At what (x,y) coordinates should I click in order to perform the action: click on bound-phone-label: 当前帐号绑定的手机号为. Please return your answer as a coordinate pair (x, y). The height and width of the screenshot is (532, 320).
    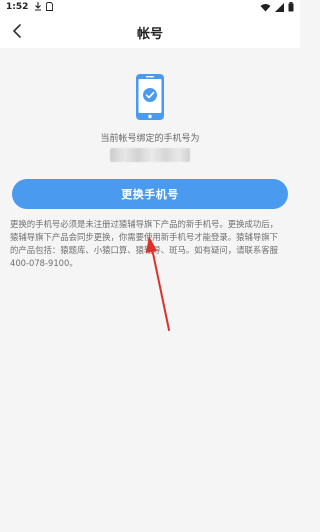
    Looking at the image, I should click on (150, 139).